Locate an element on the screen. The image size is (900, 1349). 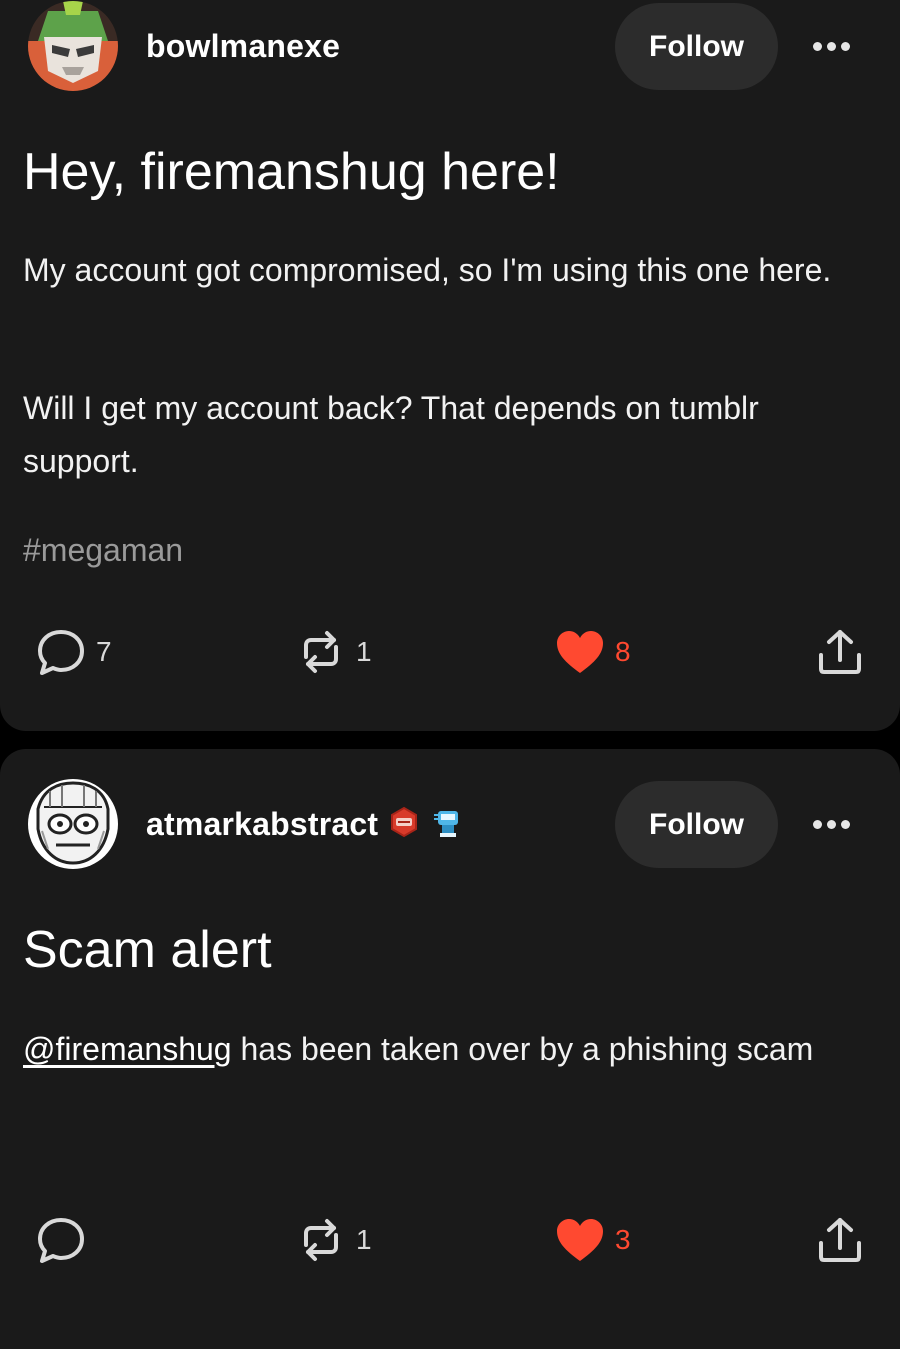
post-tag: #megaman is located at coordinates (103, 550).